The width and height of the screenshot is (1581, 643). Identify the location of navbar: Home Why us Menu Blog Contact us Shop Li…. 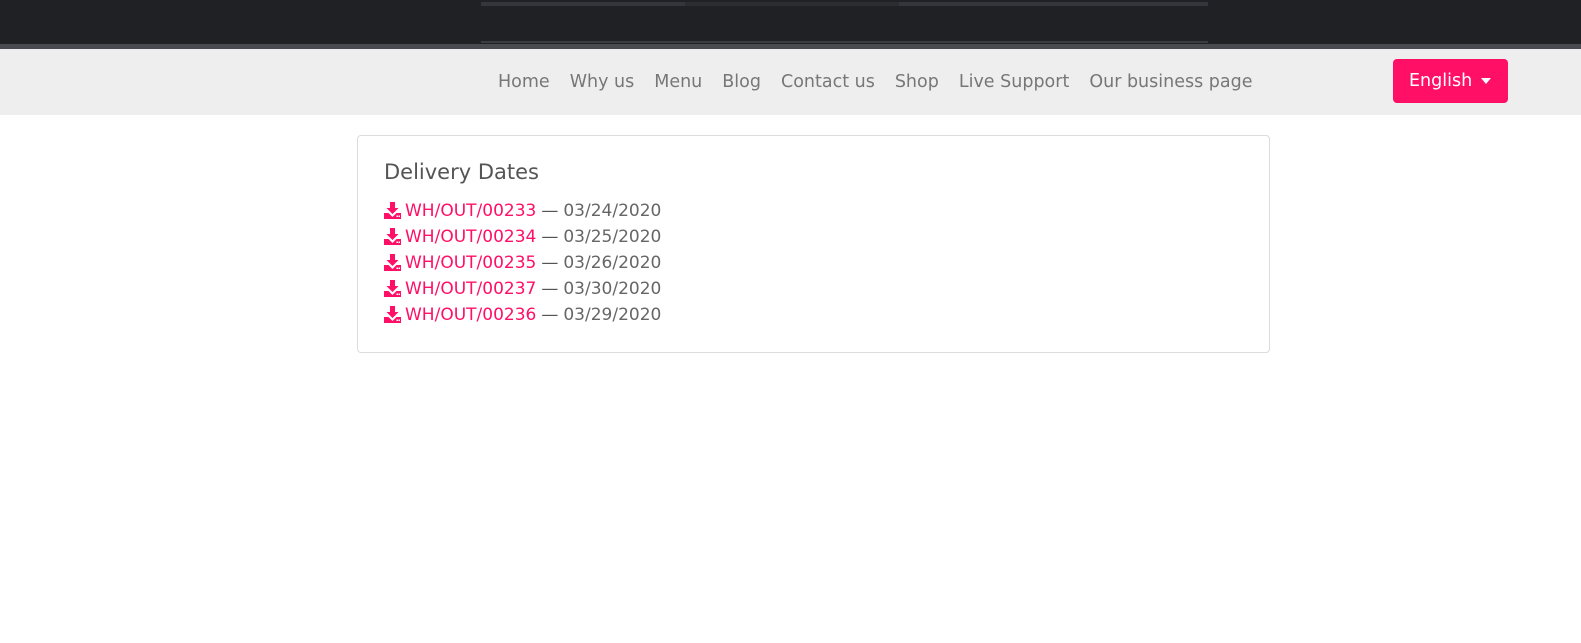
(790, 82).